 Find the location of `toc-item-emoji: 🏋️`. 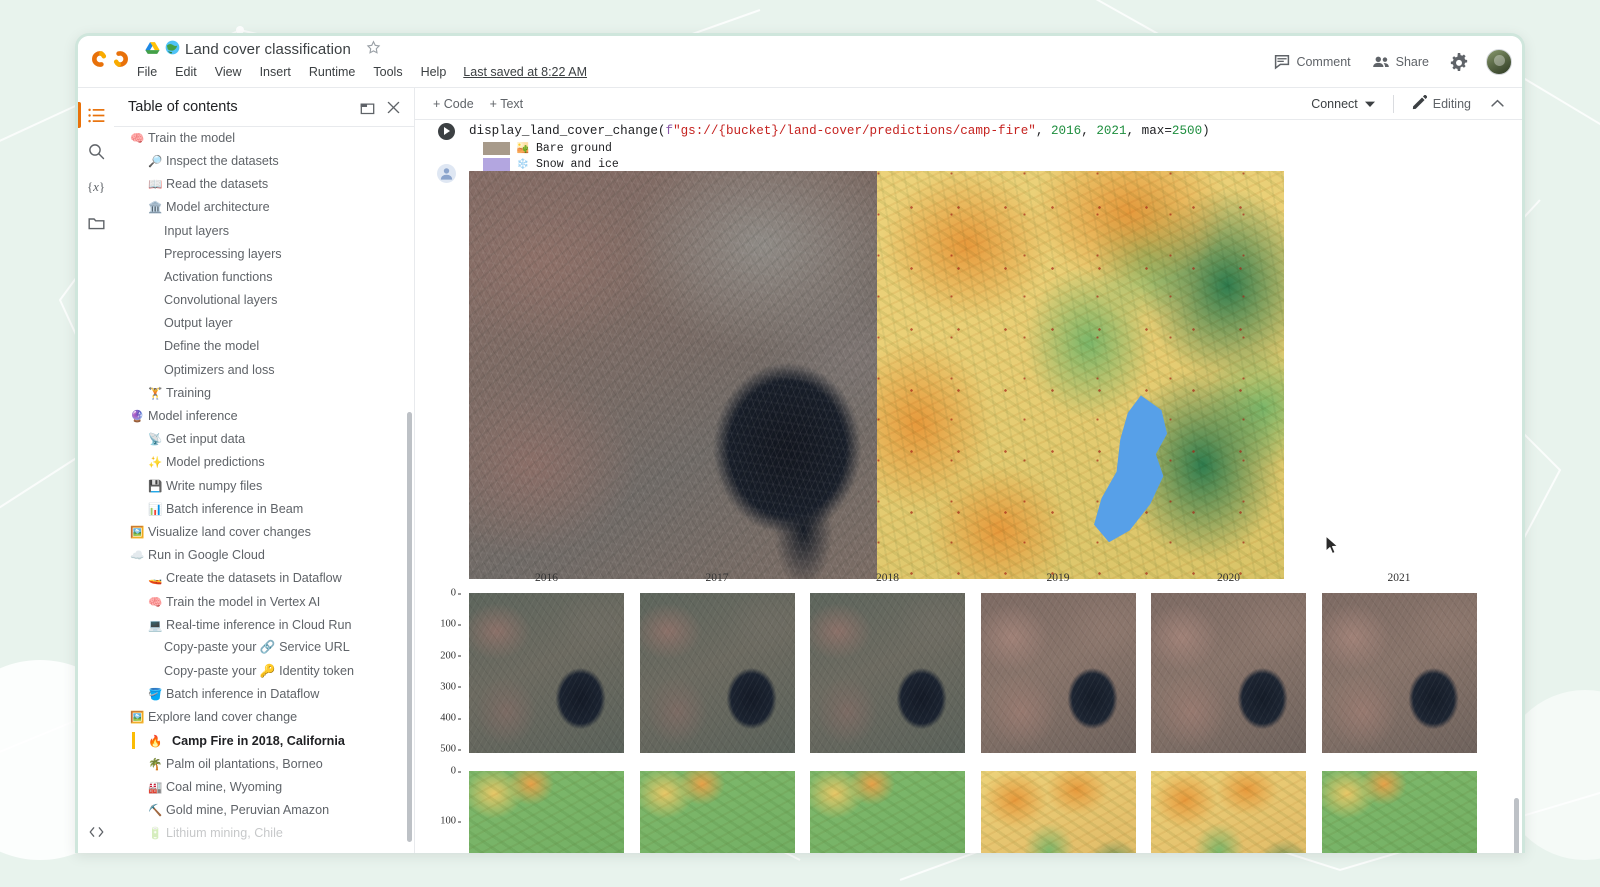

toc-item-emoji: 🏋️ is located at coordinates (155, 393).